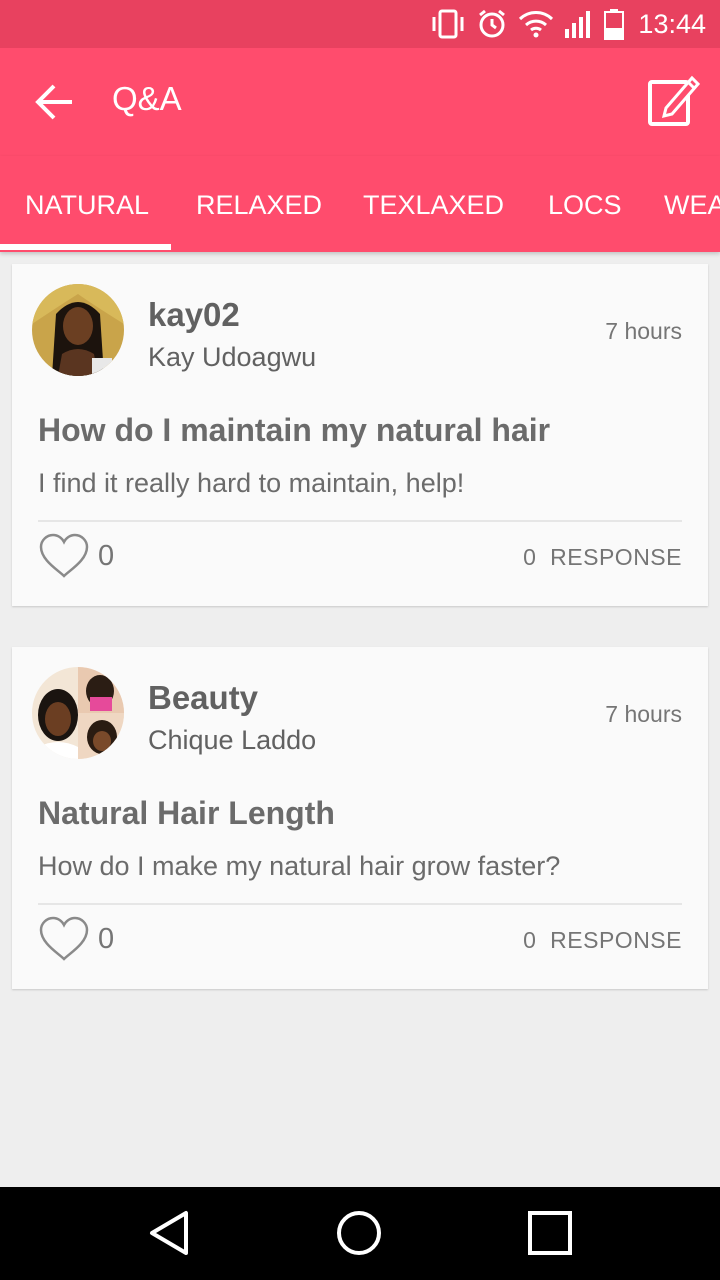  Describe the element at coordinates (186, 813) in the screenshot. I see `question-title: Natural Hair Length` at that location.